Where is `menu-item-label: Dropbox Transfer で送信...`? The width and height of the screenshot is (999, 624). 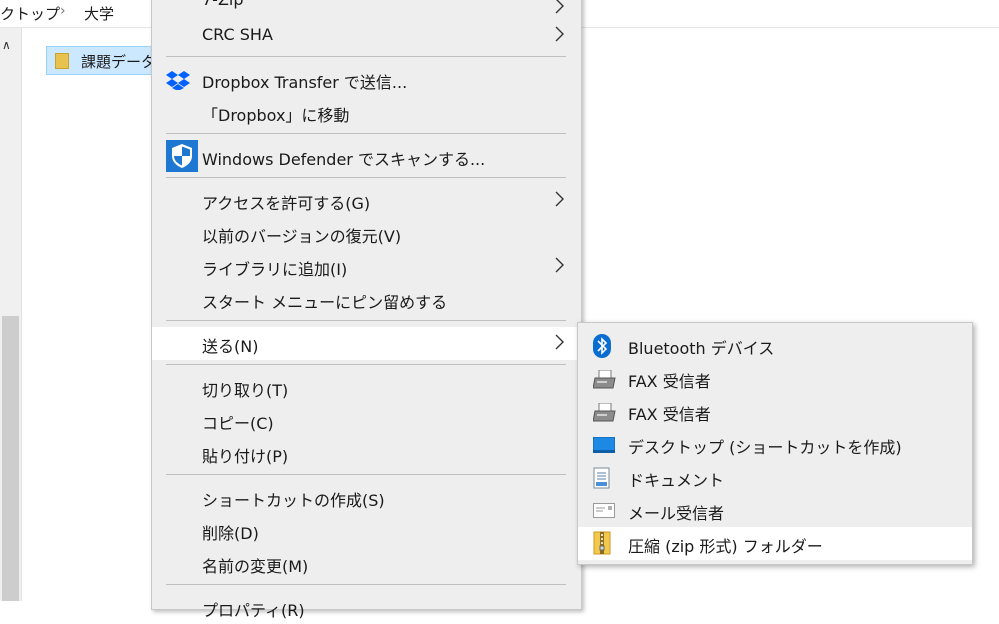 menu-item-label: Dropbox Transfer で送信... is located at coordinates (305, 82).